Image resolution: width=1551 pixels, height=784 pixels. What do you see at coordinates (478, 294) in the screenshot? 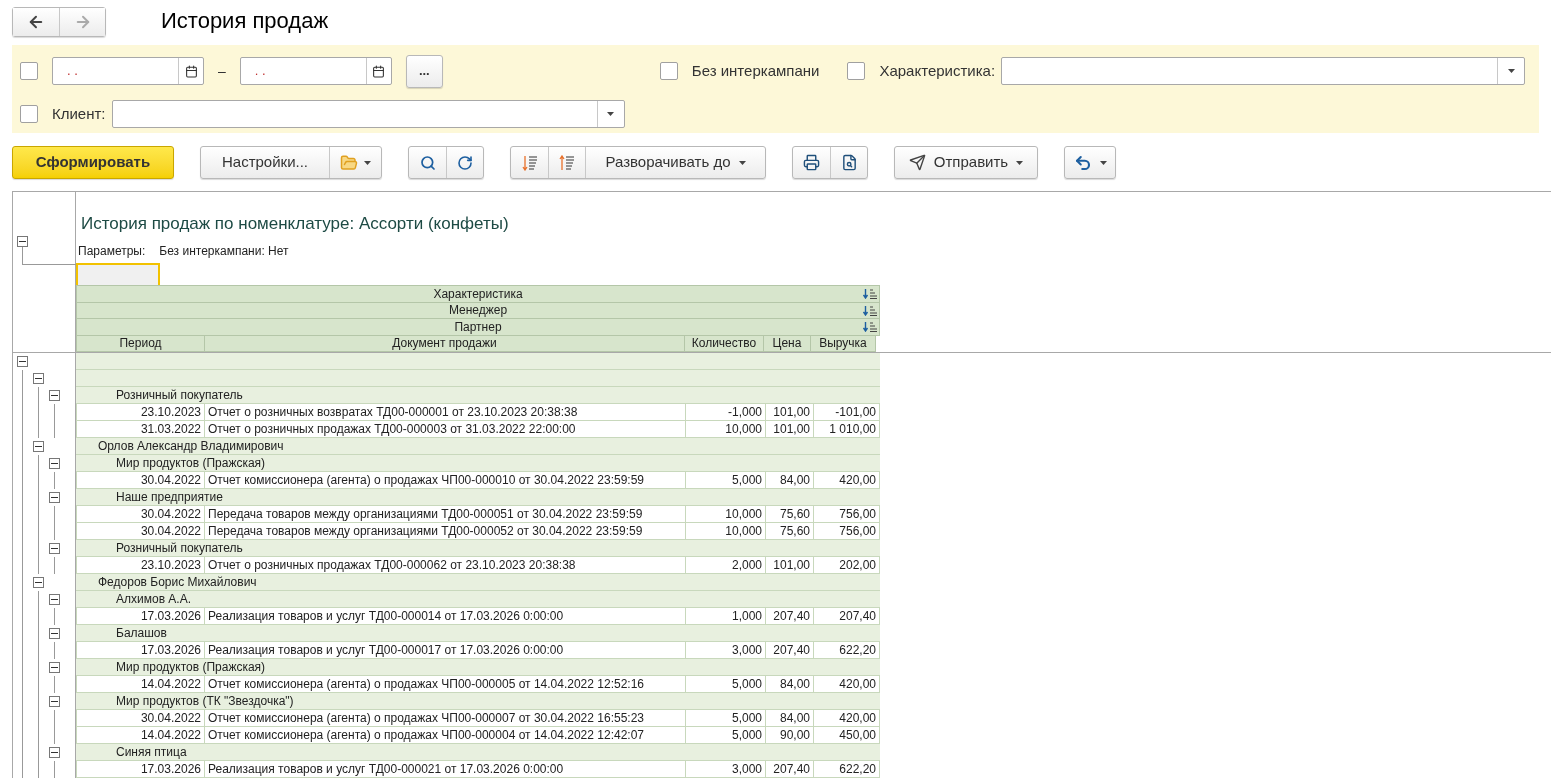
I see `group-header-cell: Характеристика` at bounding box center [478, 294].